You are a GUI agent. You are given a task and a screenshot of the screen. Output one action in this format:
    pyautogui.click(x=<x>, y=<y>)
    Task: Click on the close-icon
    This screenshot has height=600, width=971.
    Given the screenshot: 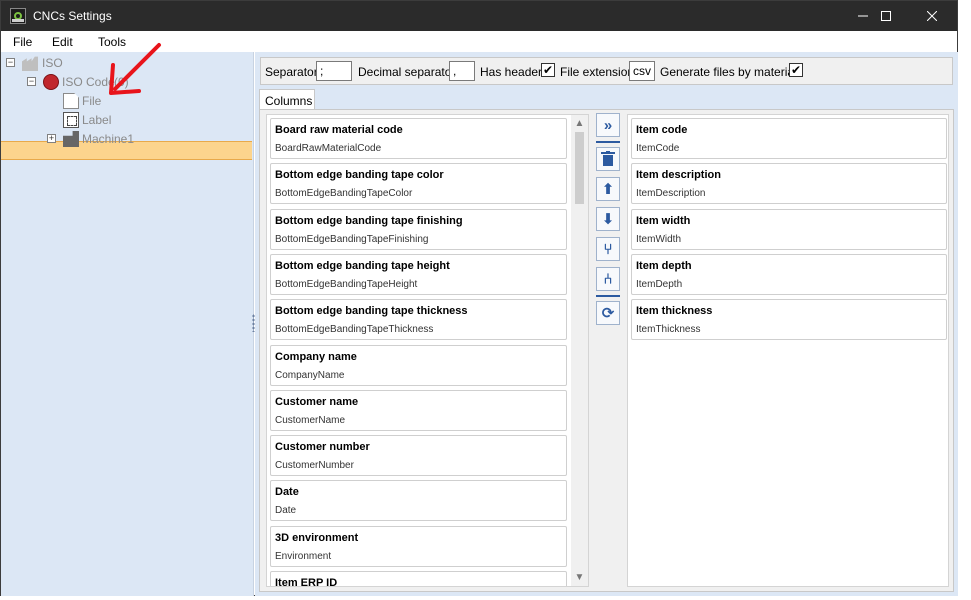 What is the action you would take?
    pyautogui.click(x=932, y=16)
    